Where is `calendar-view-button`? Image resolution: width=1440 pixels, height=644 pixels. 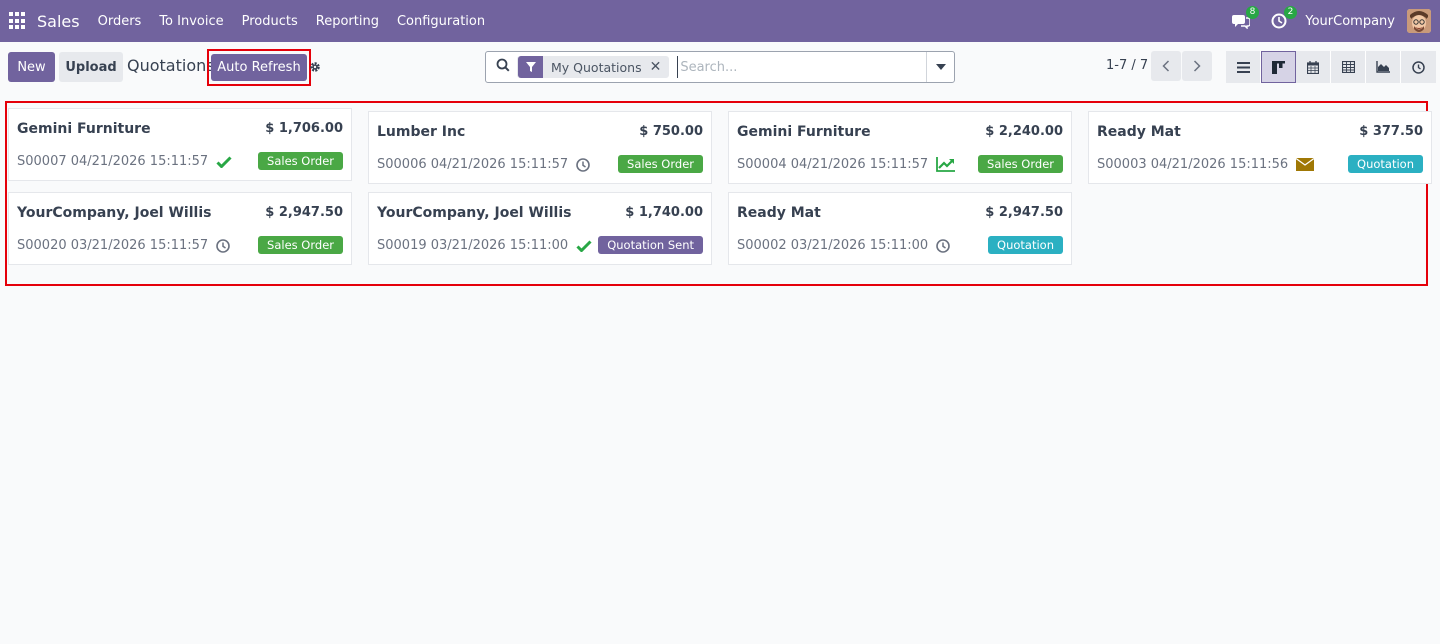 calendar-view-button is located at coordinates (1313, 67).